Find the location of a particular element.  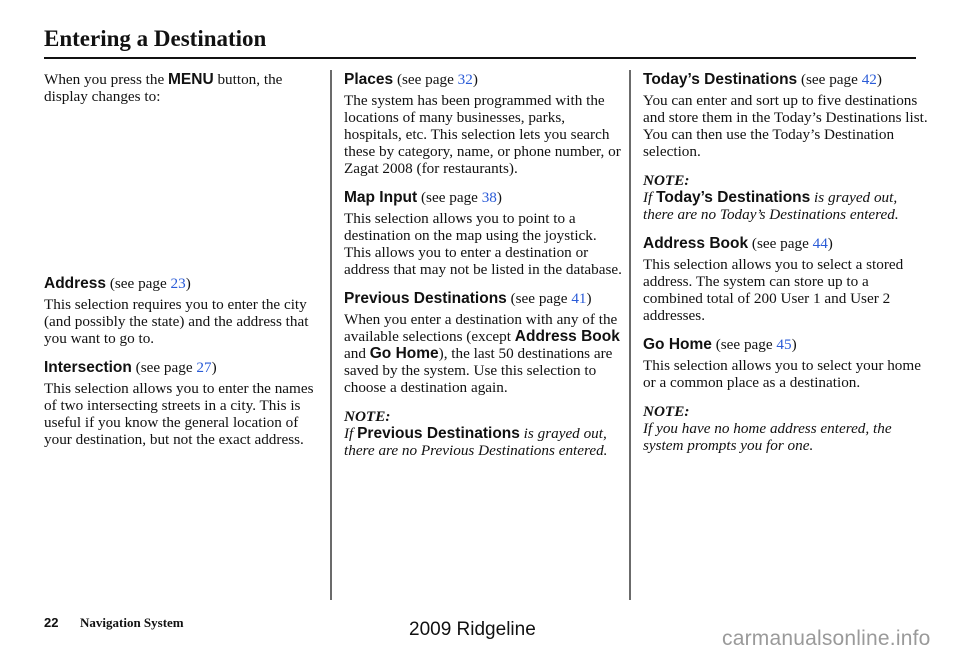

page-link-45: 45 is located at coordinates (783, 344).